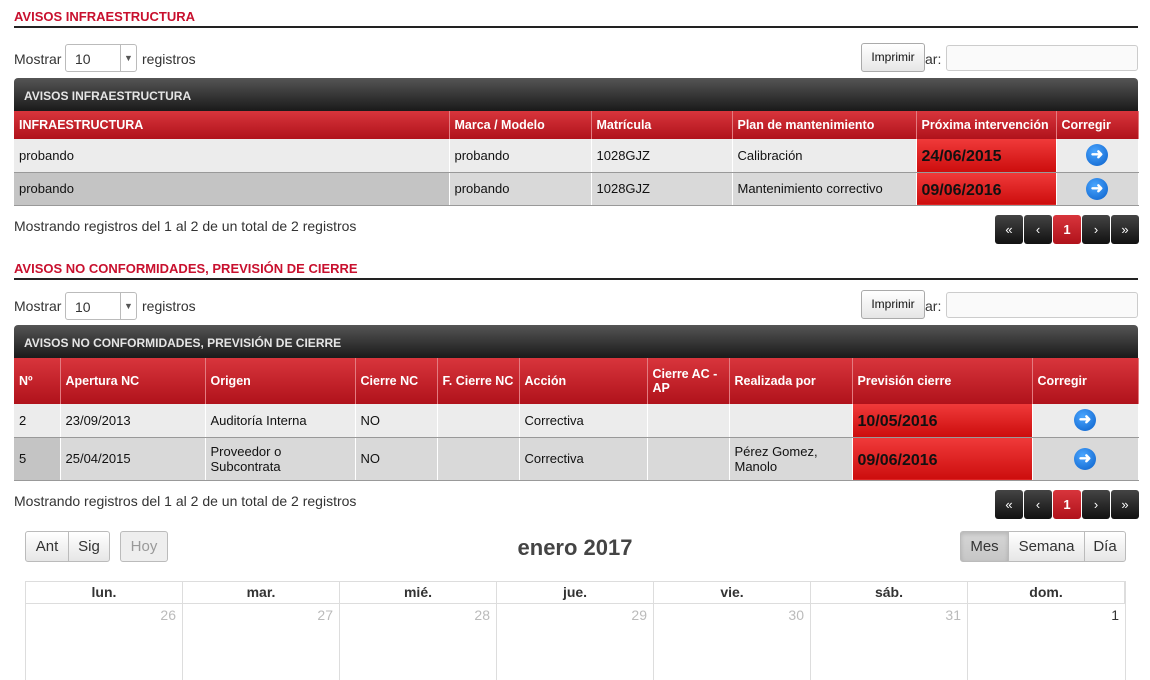  Describe the element at coordinates (942, 381) in the screenshot. I see `column-header: Previsión cierre` at that location.